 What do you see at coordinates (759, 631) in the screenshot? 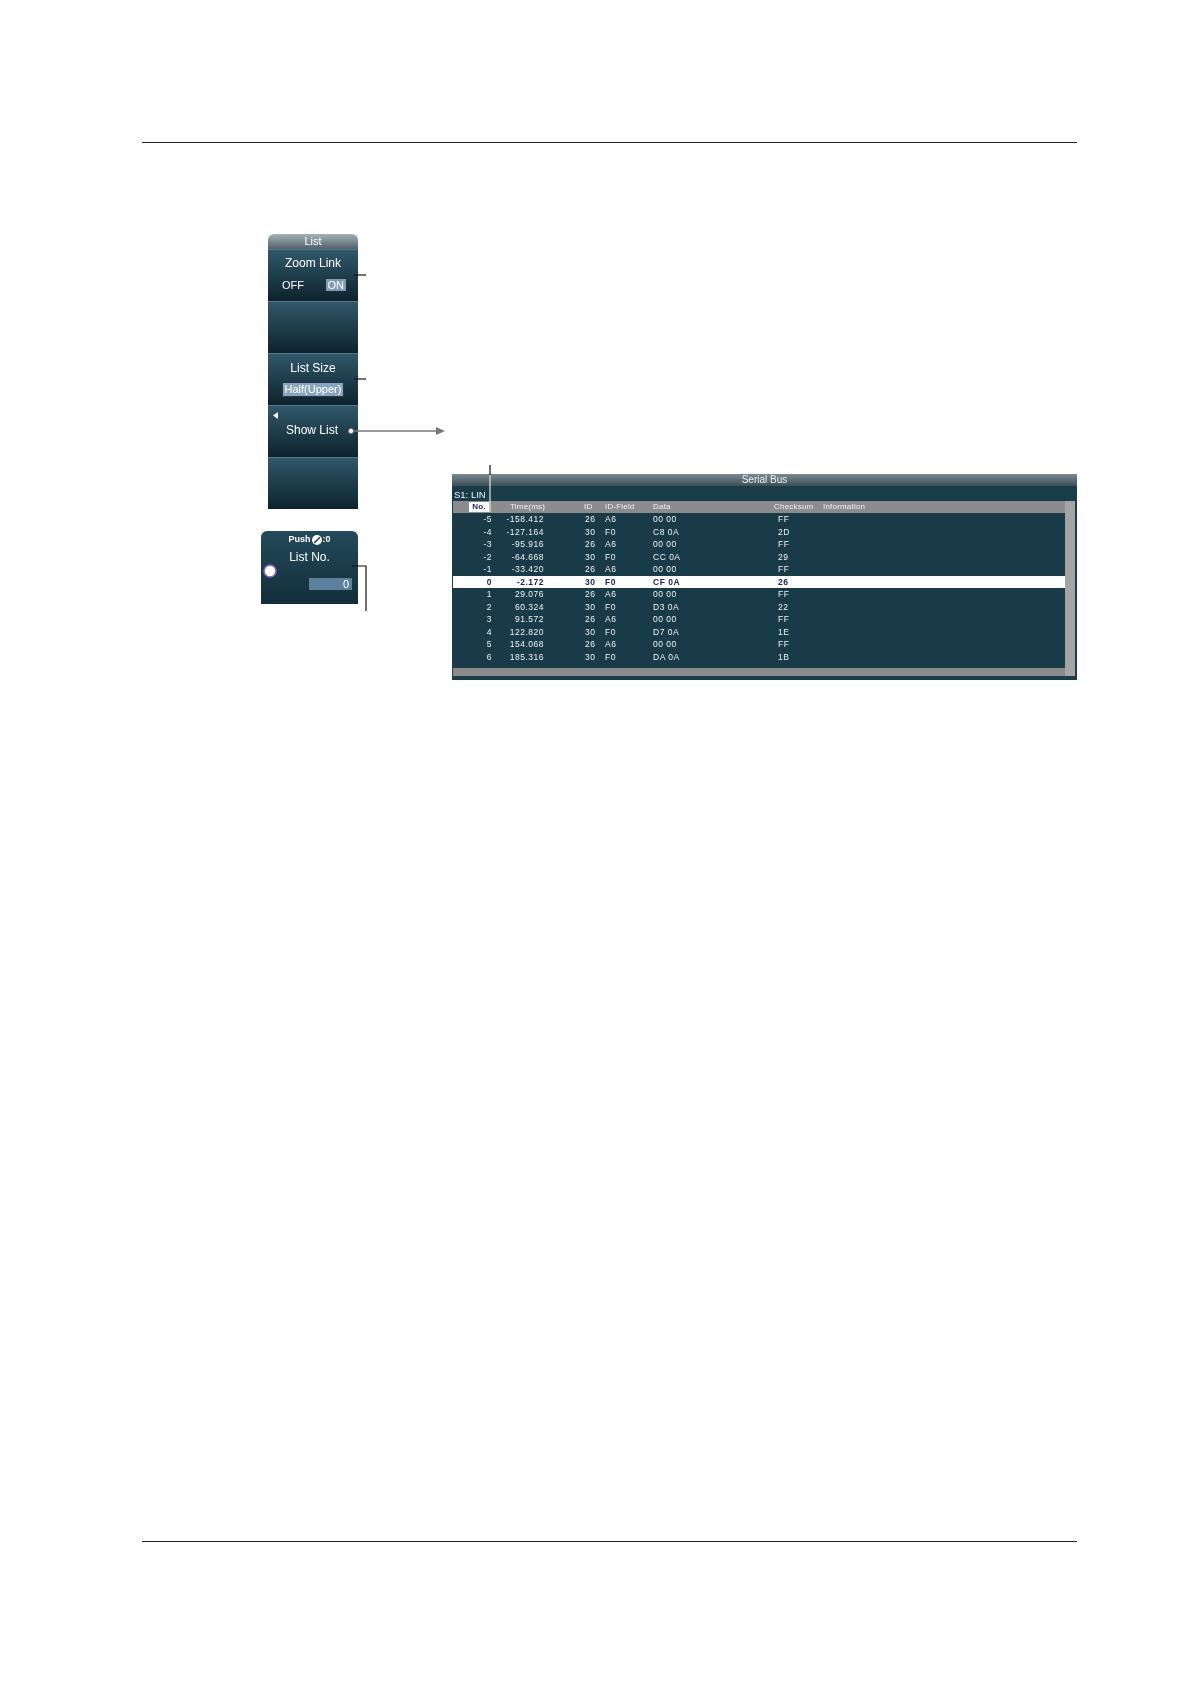
I see `table-row: 4 122.820 30 F0 D7 0A 1E` at bounding box center [759, 631].